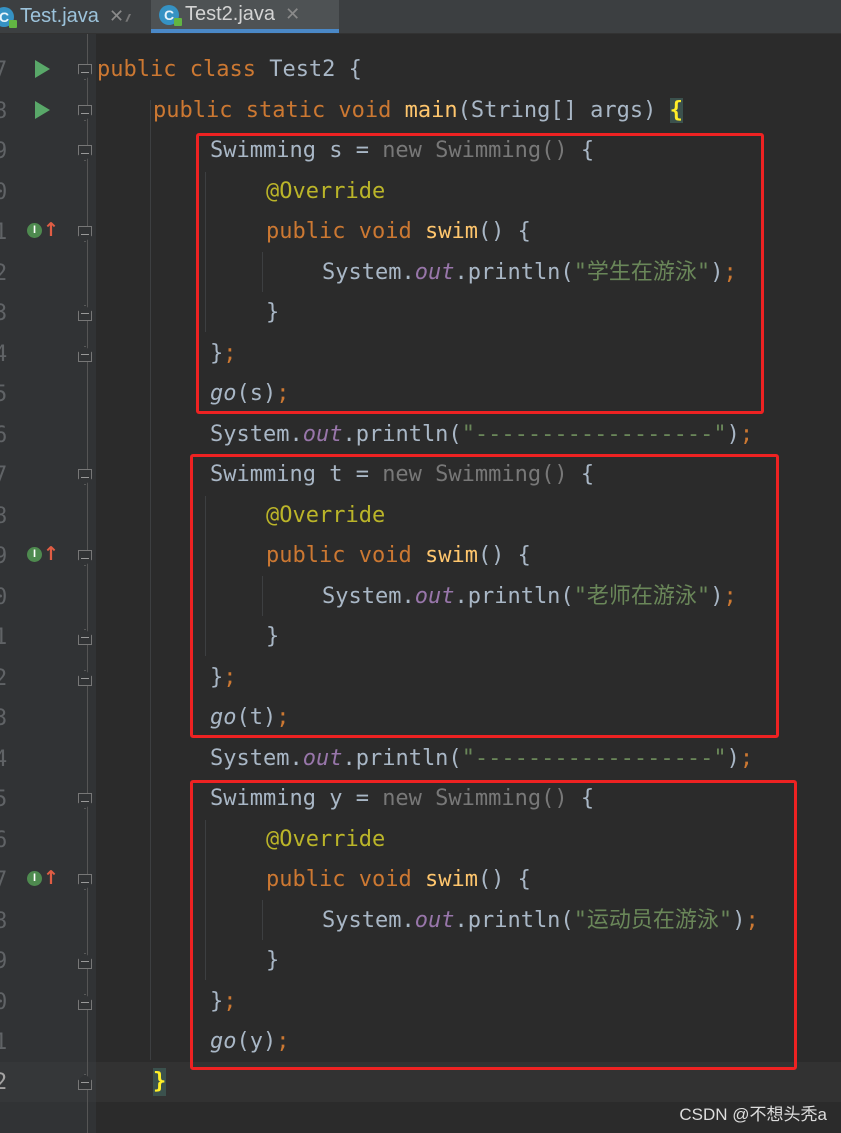 The image size is (841, 1133). I want to click on comment-end: */, so click(124, 21).